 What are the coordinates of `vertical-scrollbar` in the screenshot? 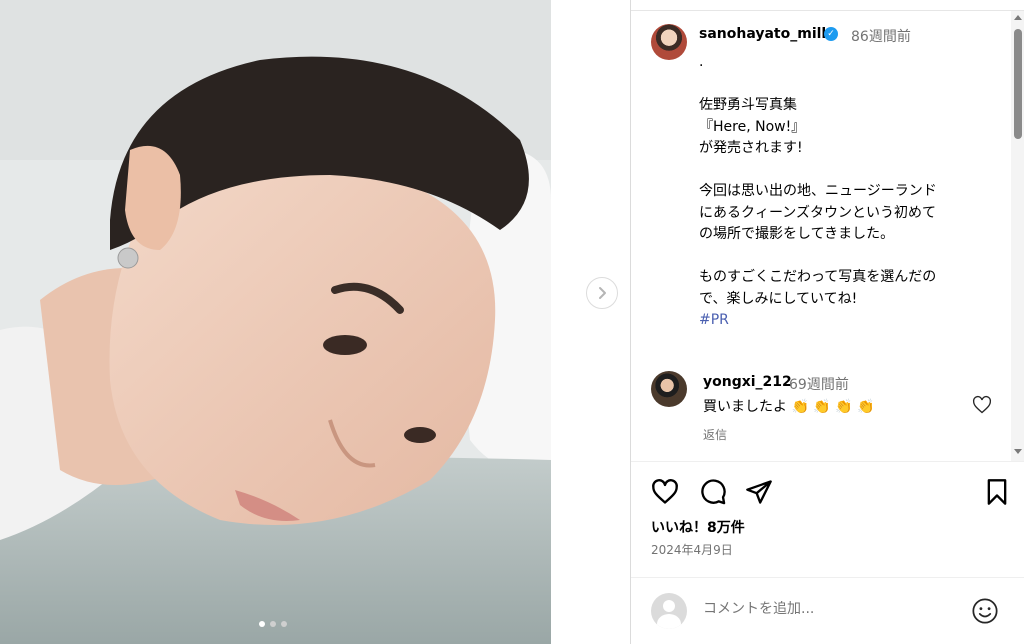 It's located at (1017, 236).